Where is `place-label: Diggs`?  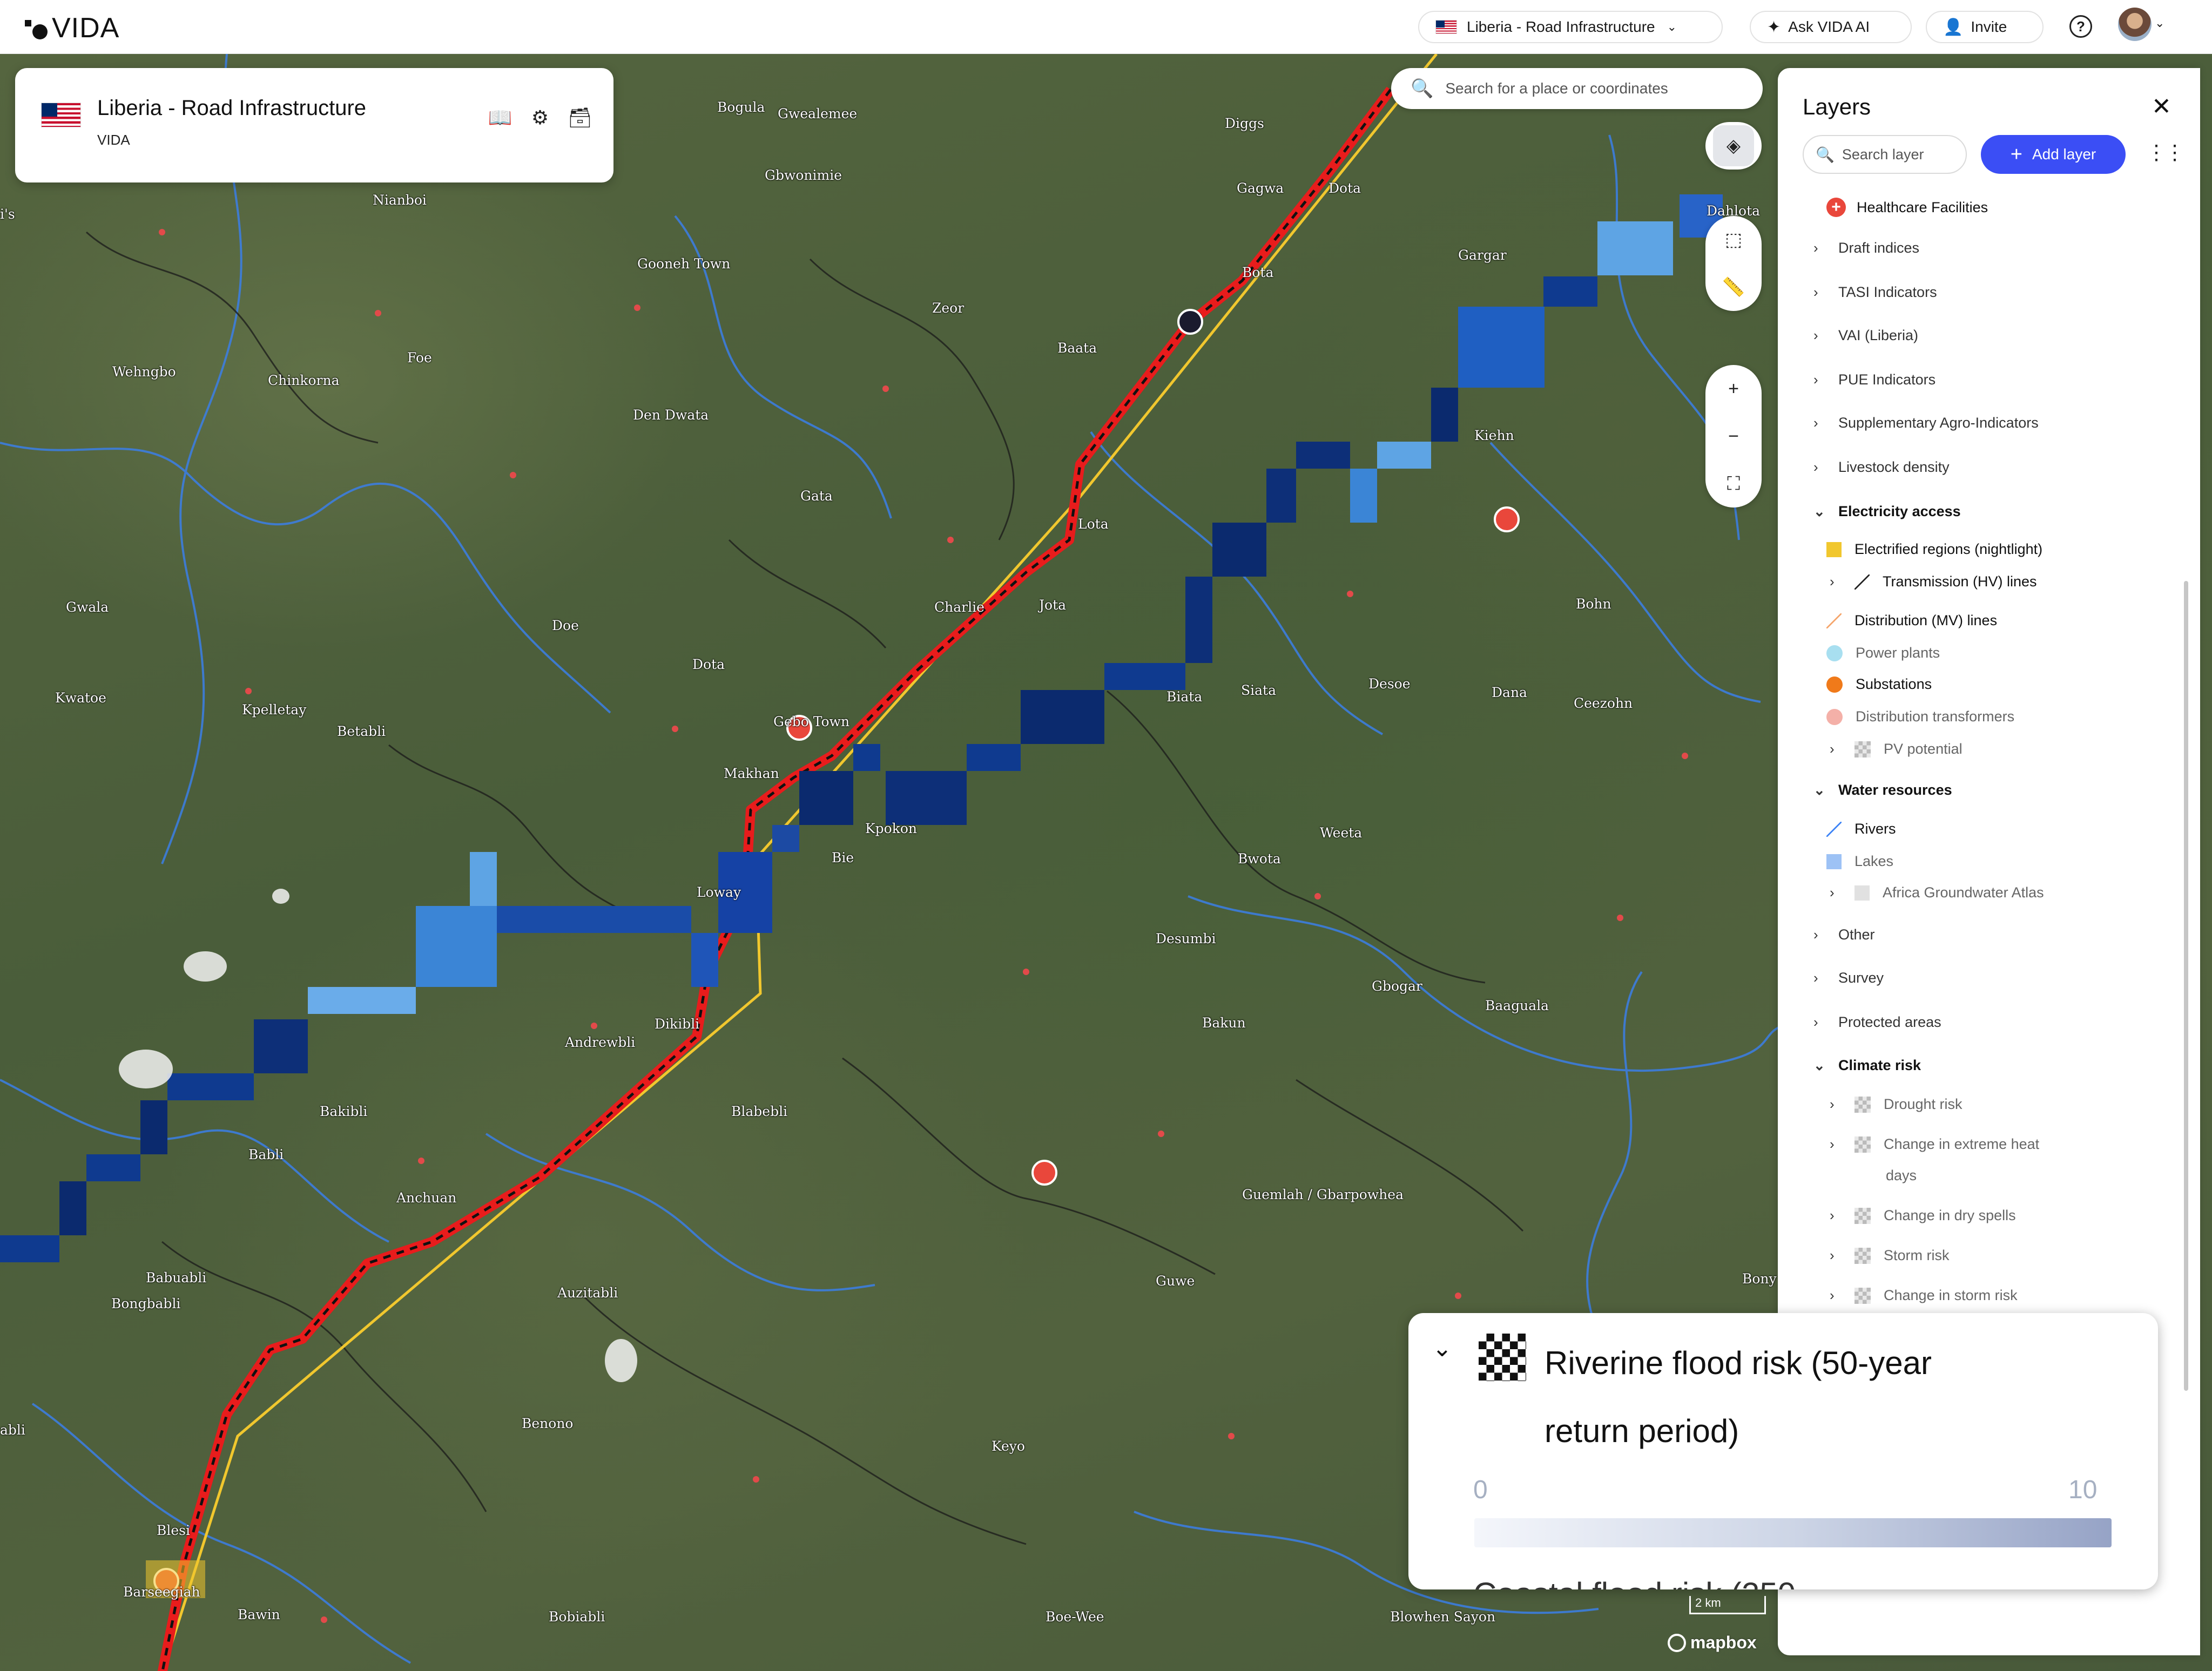
place-label: Diggs is located at coordinates (1244, 123).